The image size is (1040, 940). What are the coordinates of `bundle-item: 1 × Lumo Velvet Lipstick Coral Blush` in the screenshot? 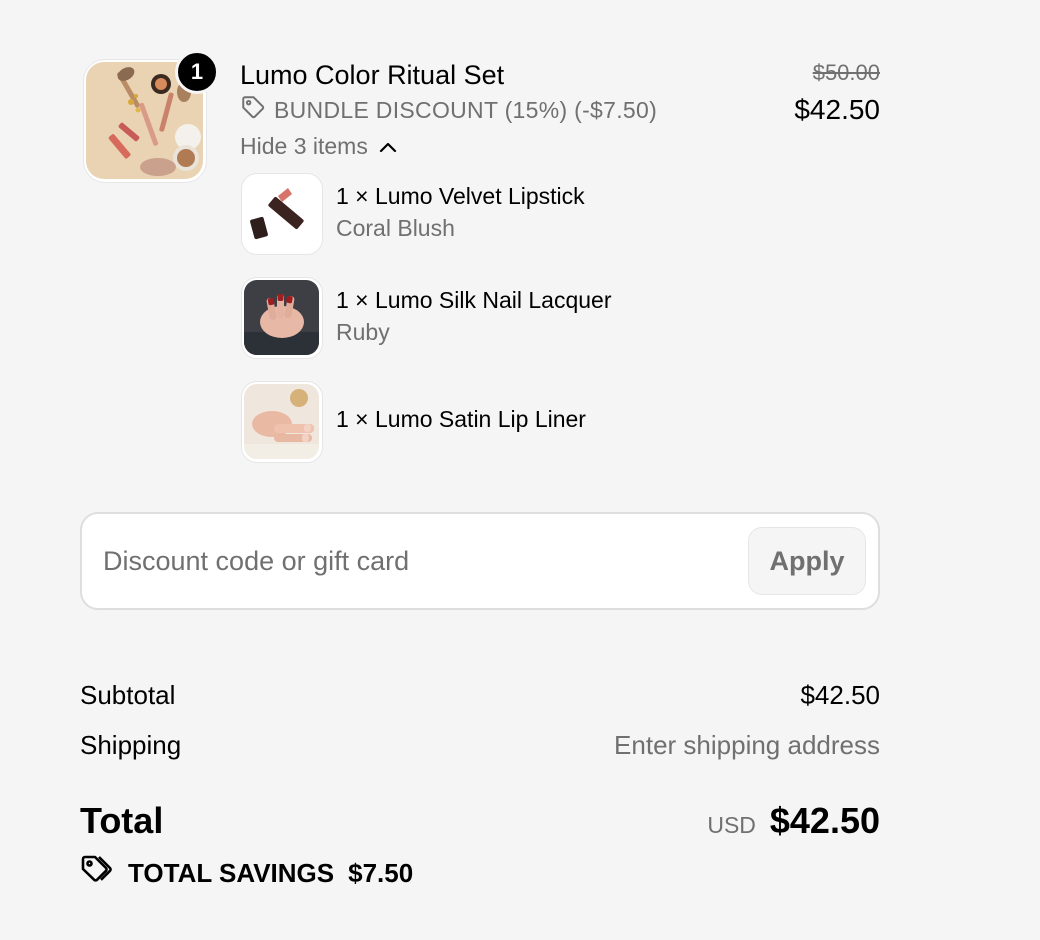 It's located at (541, 214).